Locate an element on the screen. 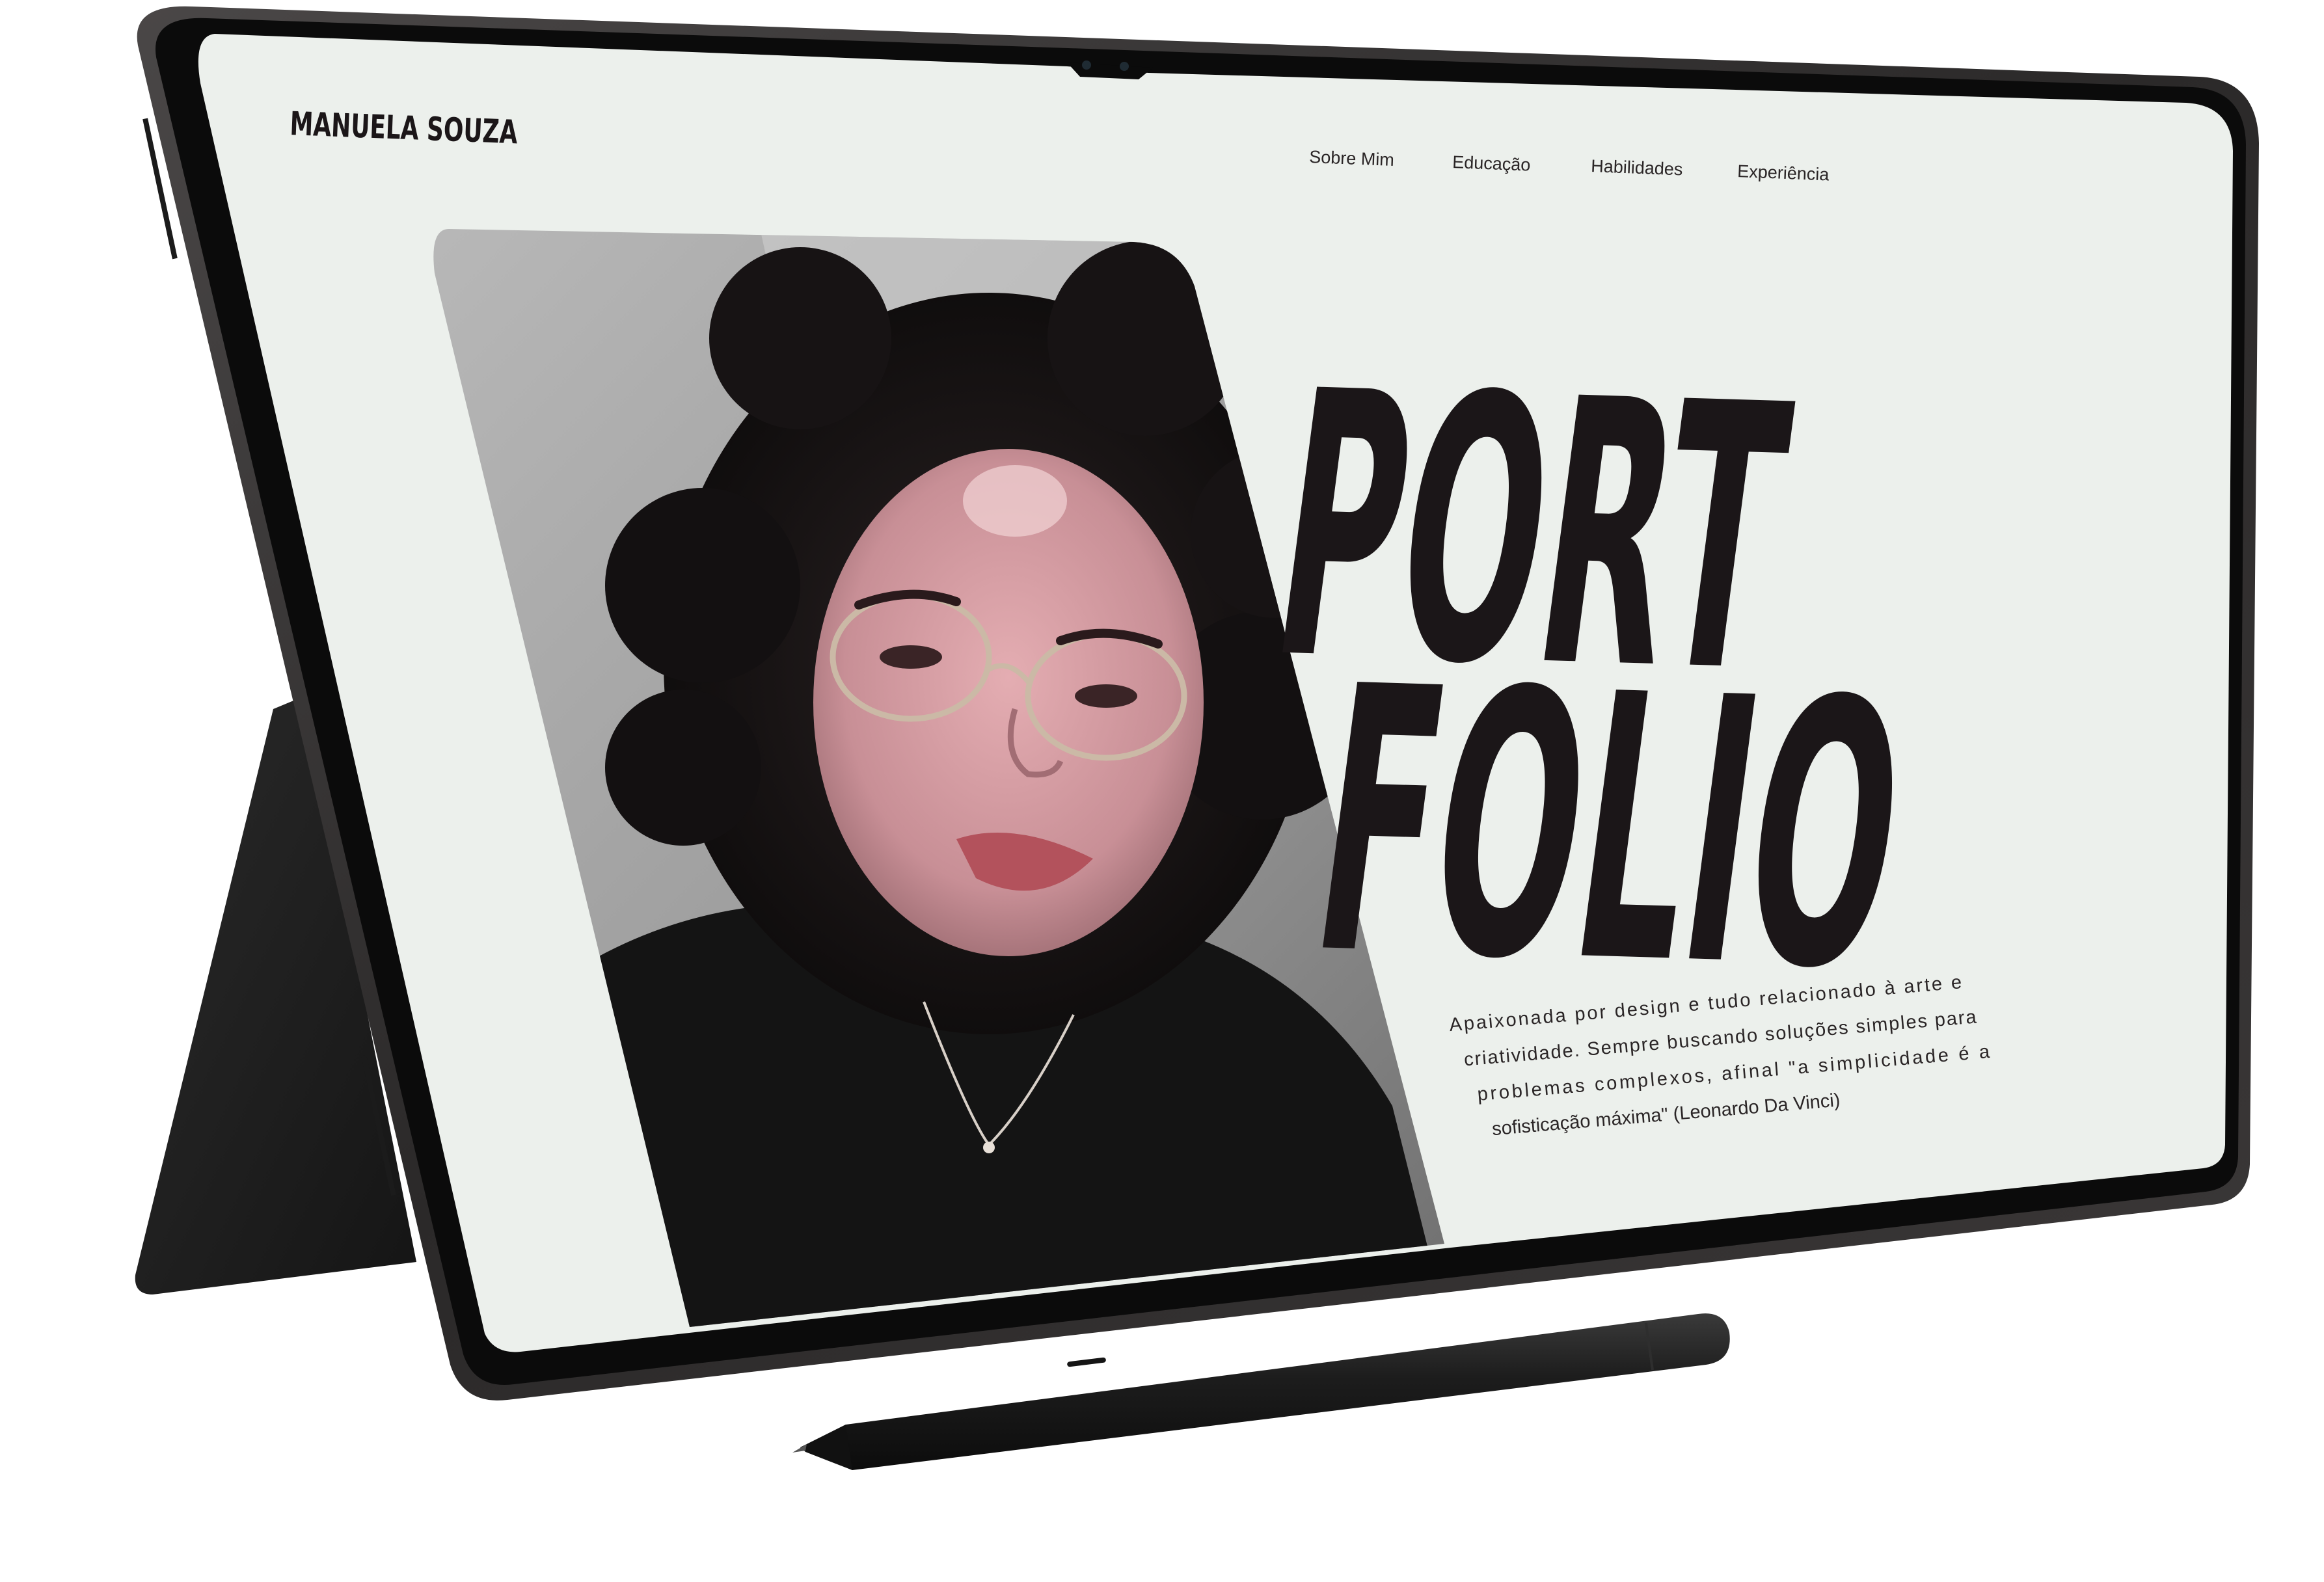  pogo-connector is located at coordinates (1086, 1362).